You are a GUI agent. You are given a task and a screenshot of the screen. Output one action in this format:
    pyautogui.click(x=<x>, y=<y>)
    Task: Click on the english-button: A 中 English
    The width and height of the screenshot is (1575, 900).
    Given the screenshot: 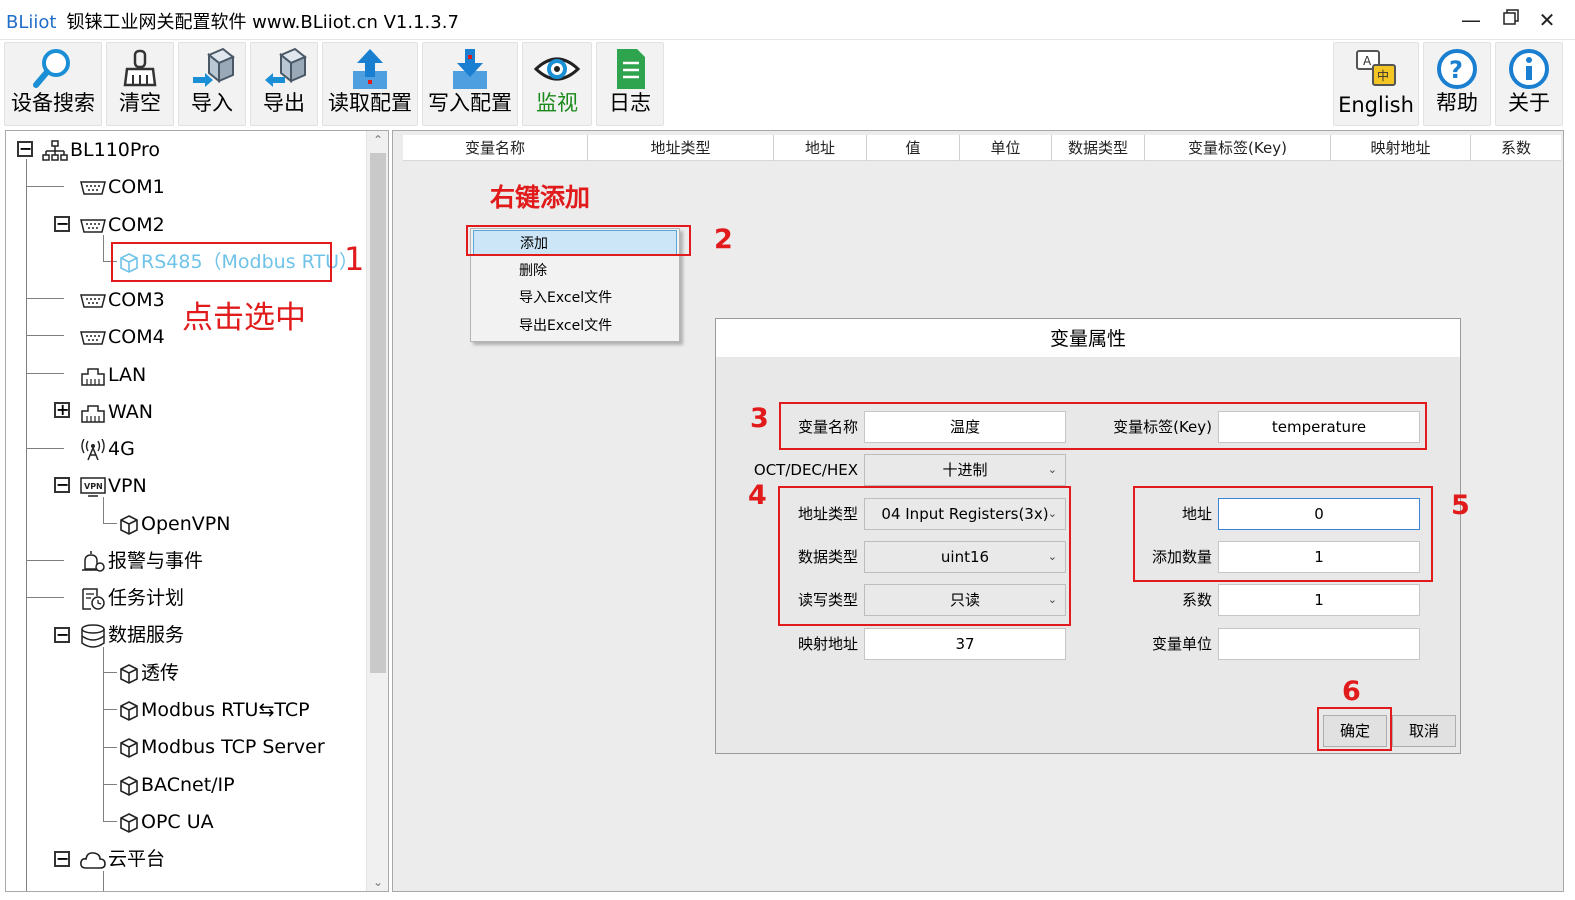 What is the action you would take?
    pyautogui.click(x=1376, y=84)
    